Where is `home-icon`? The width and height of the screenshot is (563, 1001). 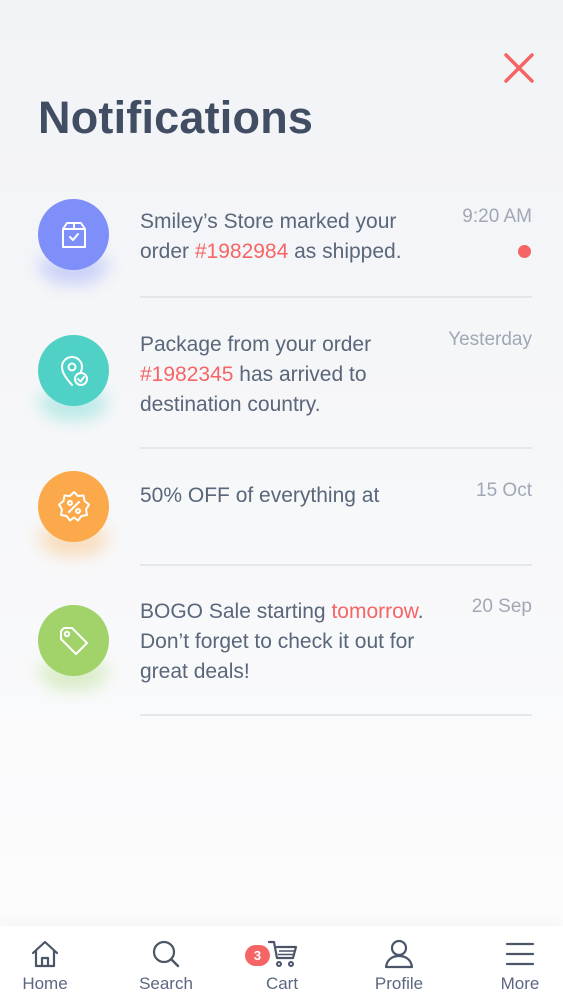
home-icon is located at coordinates (45, 954).